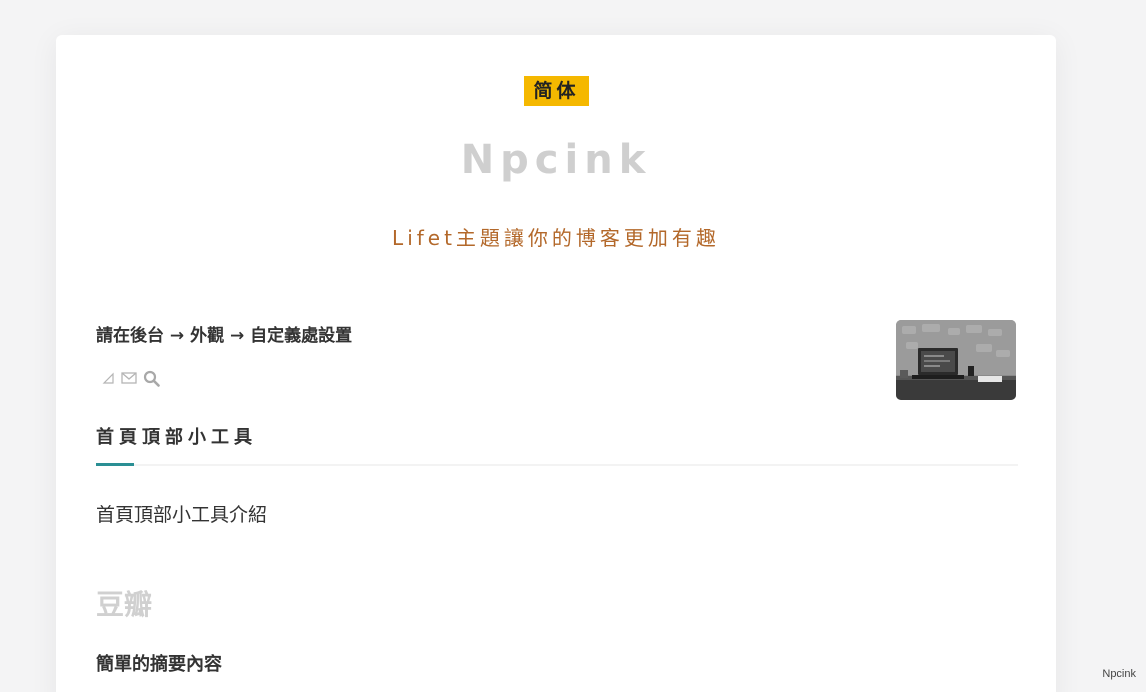  I want to click on language-toggle-button: 简体, so click(556, 91).